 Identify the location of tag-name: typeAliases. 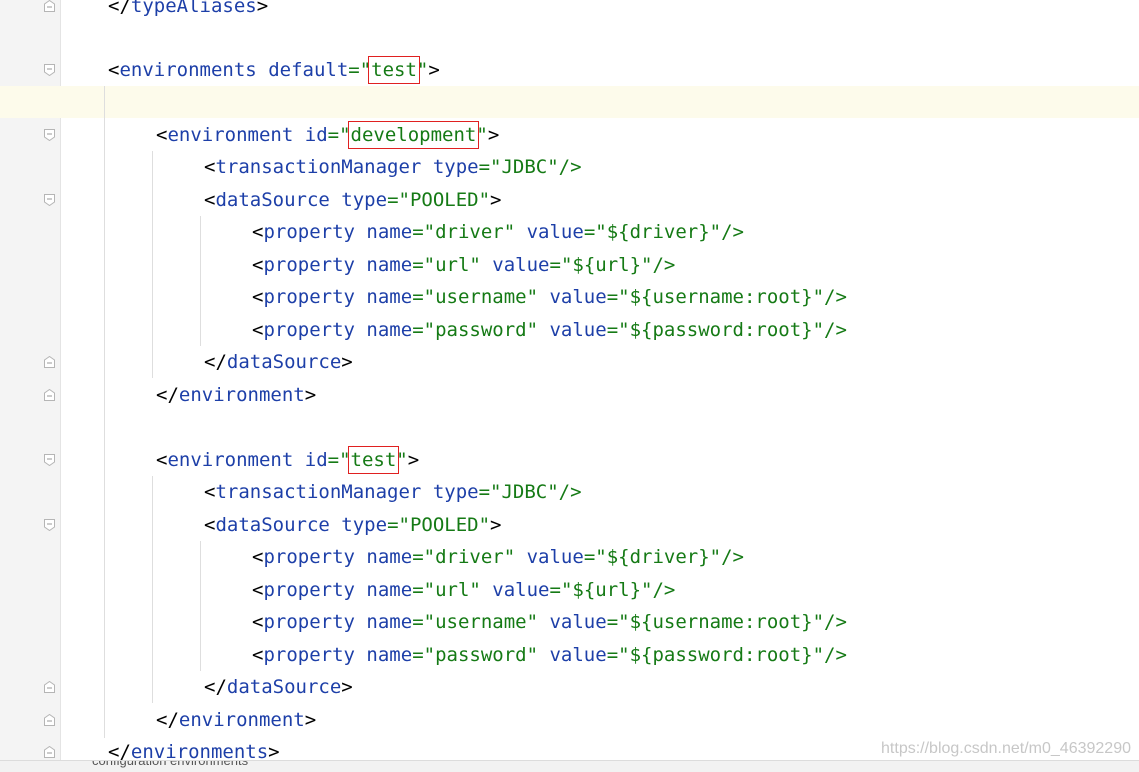
(193, 8).